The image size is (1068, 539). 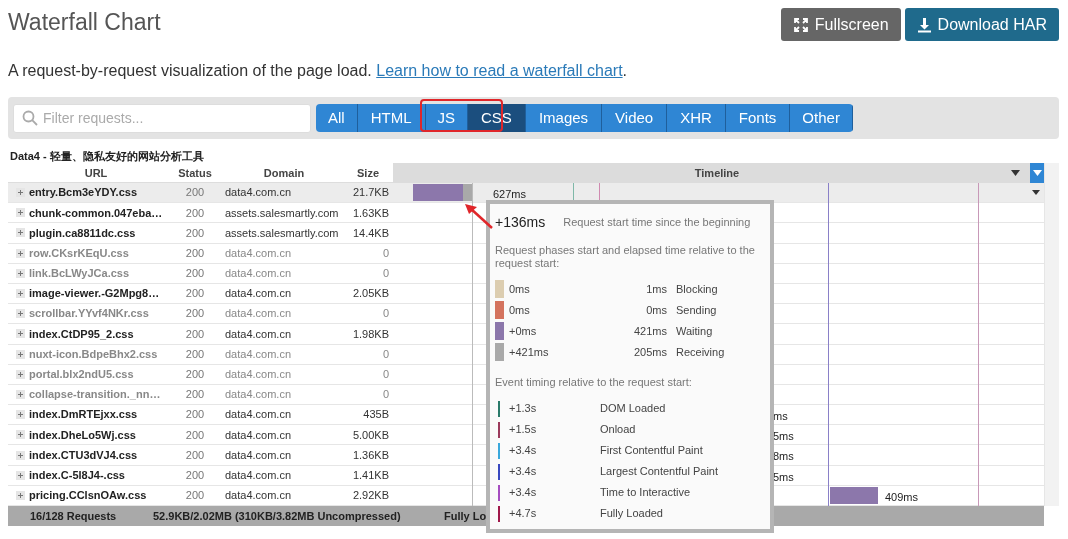 What do you see at coordinates (821, 118) in the screenshot?
I see `filter-tab: Other` at bounding box center [821, 118].